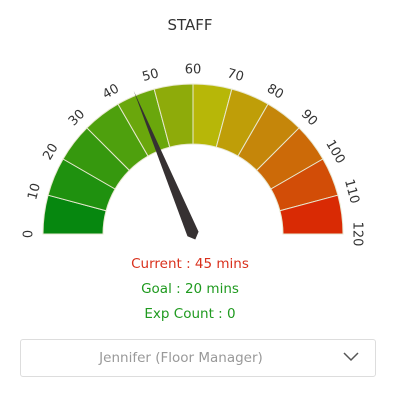  I want to click on staff-select-value: Jennifer (Floor Manager), so click(181, 358).